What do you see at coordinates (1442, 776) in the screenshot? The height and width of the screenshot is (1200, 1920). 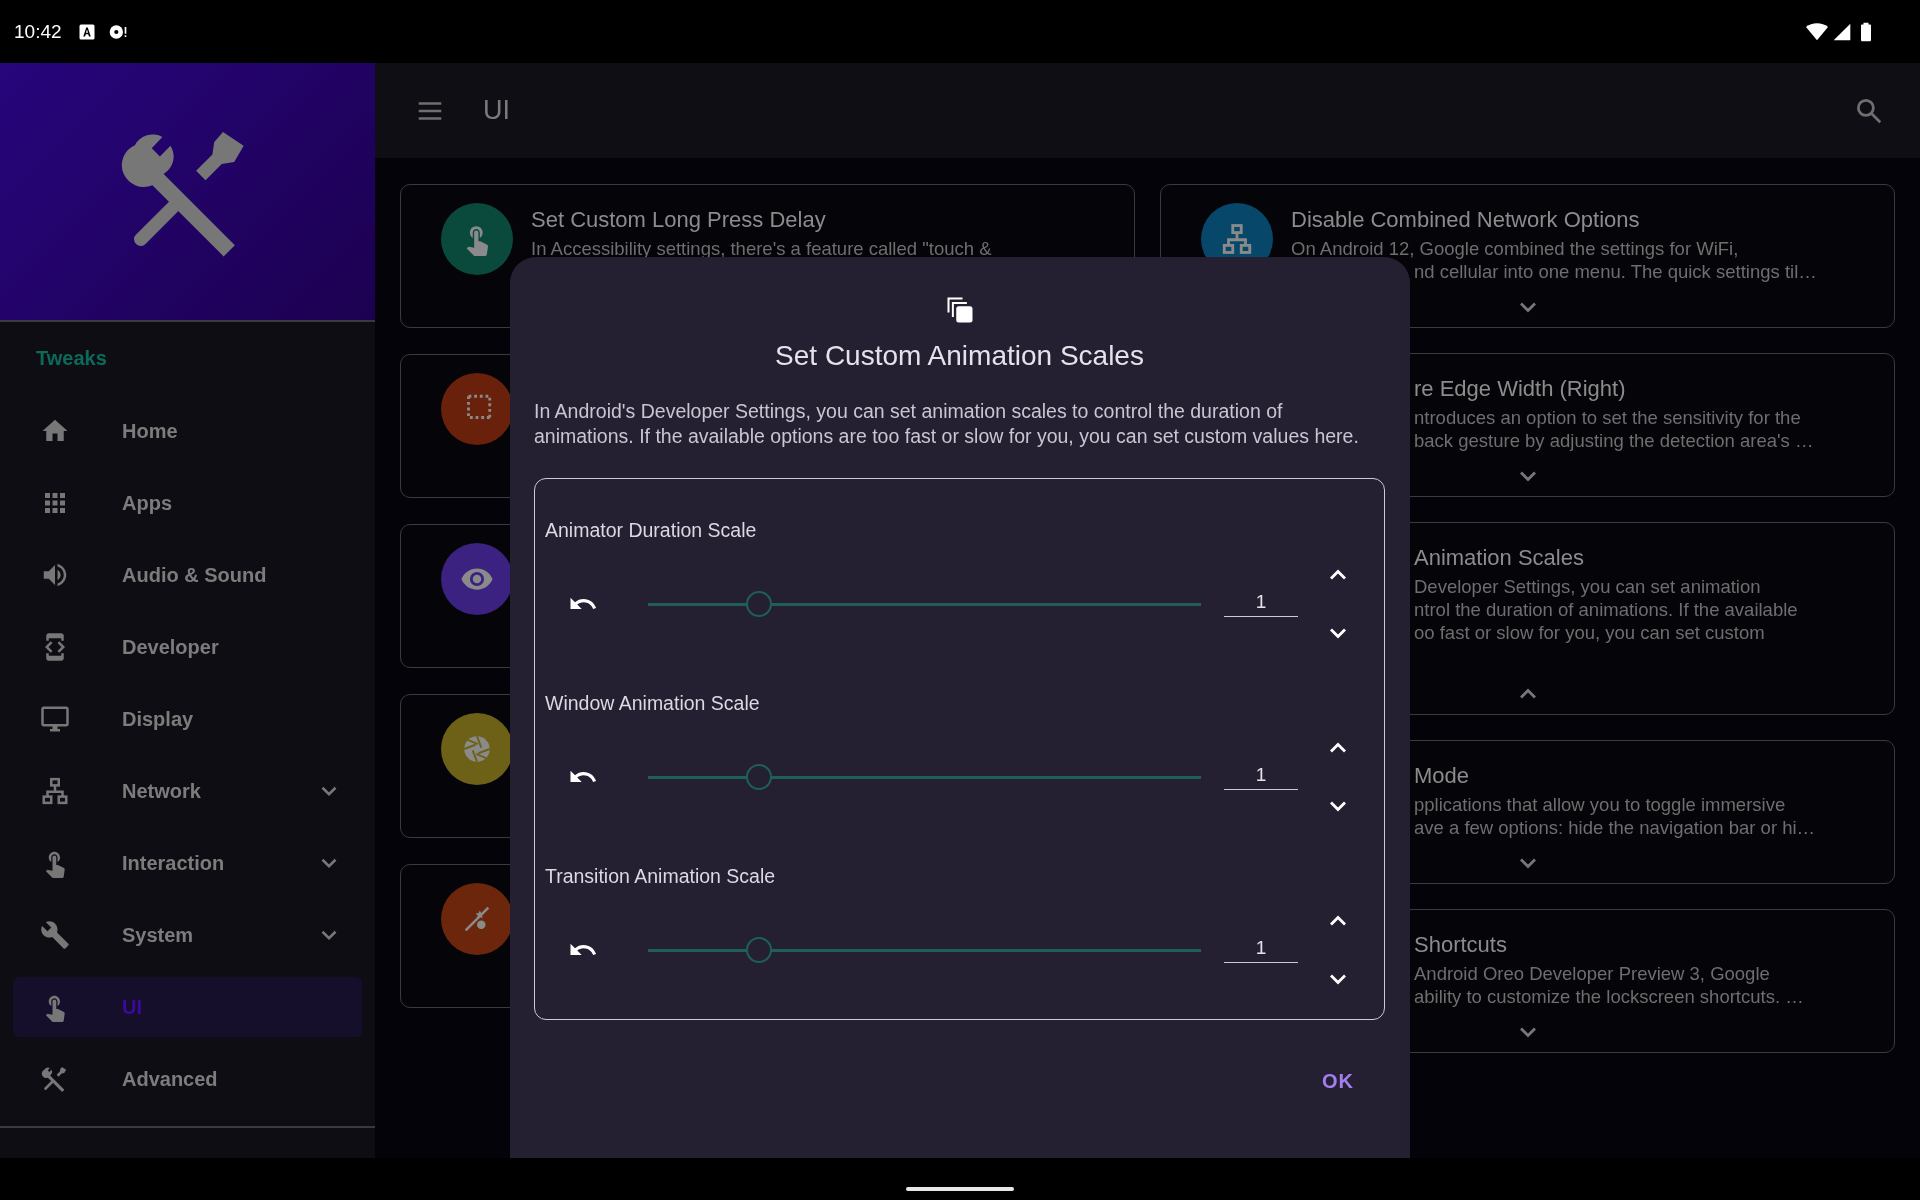 I see `card-title: Mode` at bounding box center [1442, 776].